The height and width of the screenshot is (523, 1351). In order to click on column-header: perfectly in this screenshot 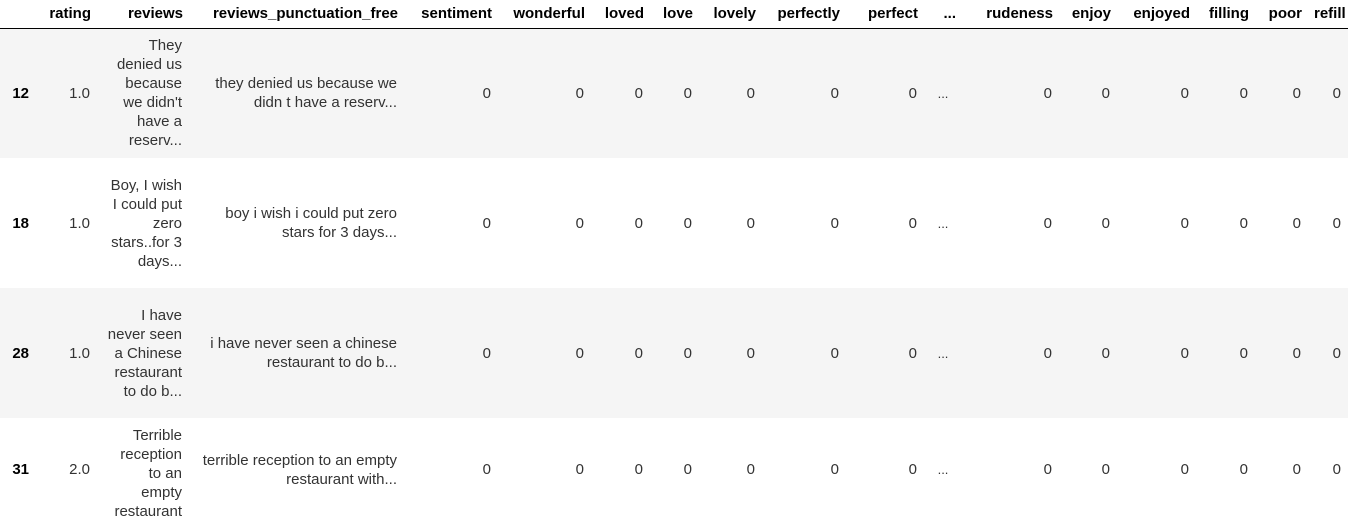, I will do `click(804, 14)`.